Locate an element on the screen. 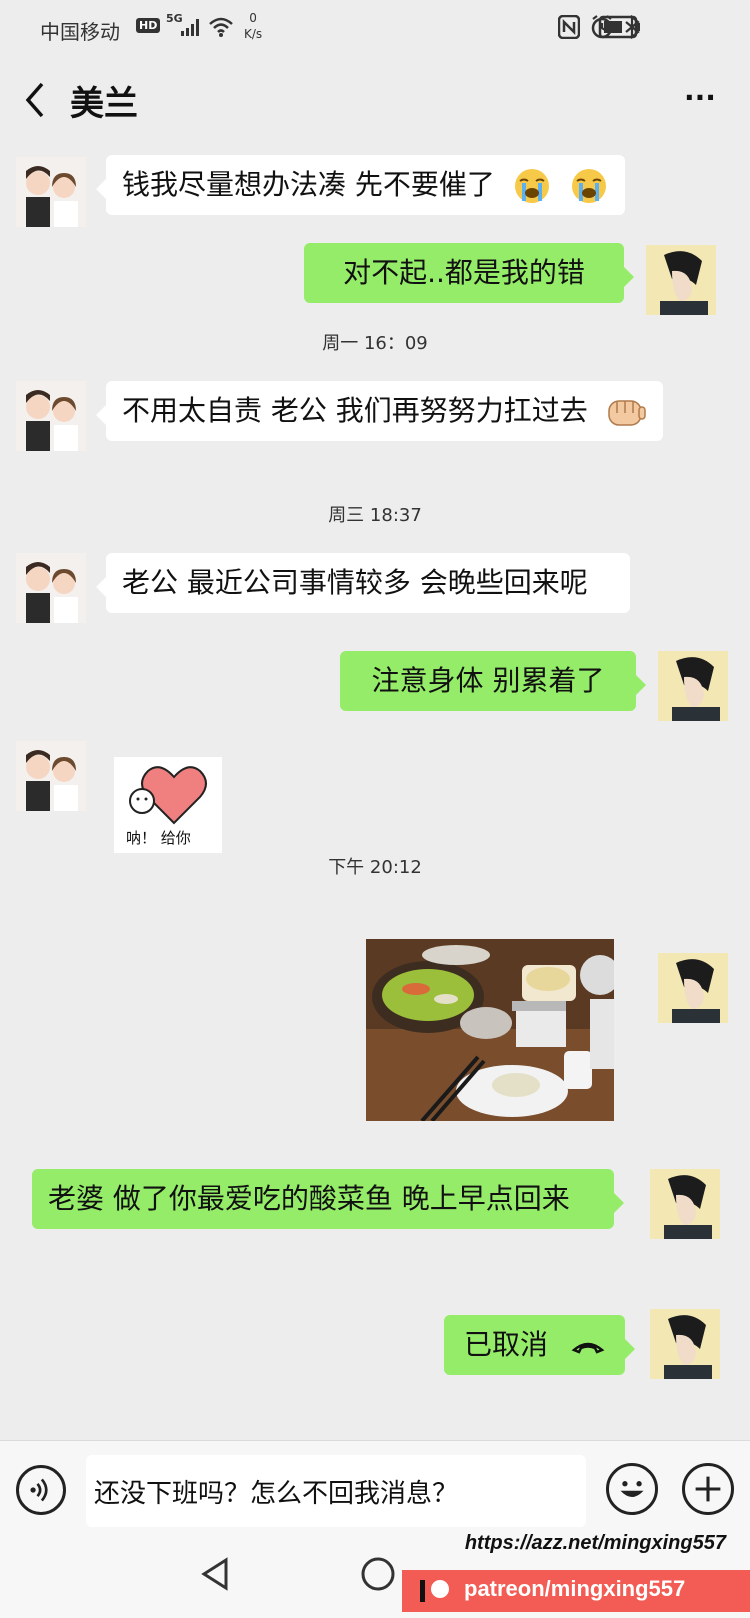 Image resolution: width=750 pixels, height=1618 pixels. triangle-back-icon is located at coordinates (214, 1574).